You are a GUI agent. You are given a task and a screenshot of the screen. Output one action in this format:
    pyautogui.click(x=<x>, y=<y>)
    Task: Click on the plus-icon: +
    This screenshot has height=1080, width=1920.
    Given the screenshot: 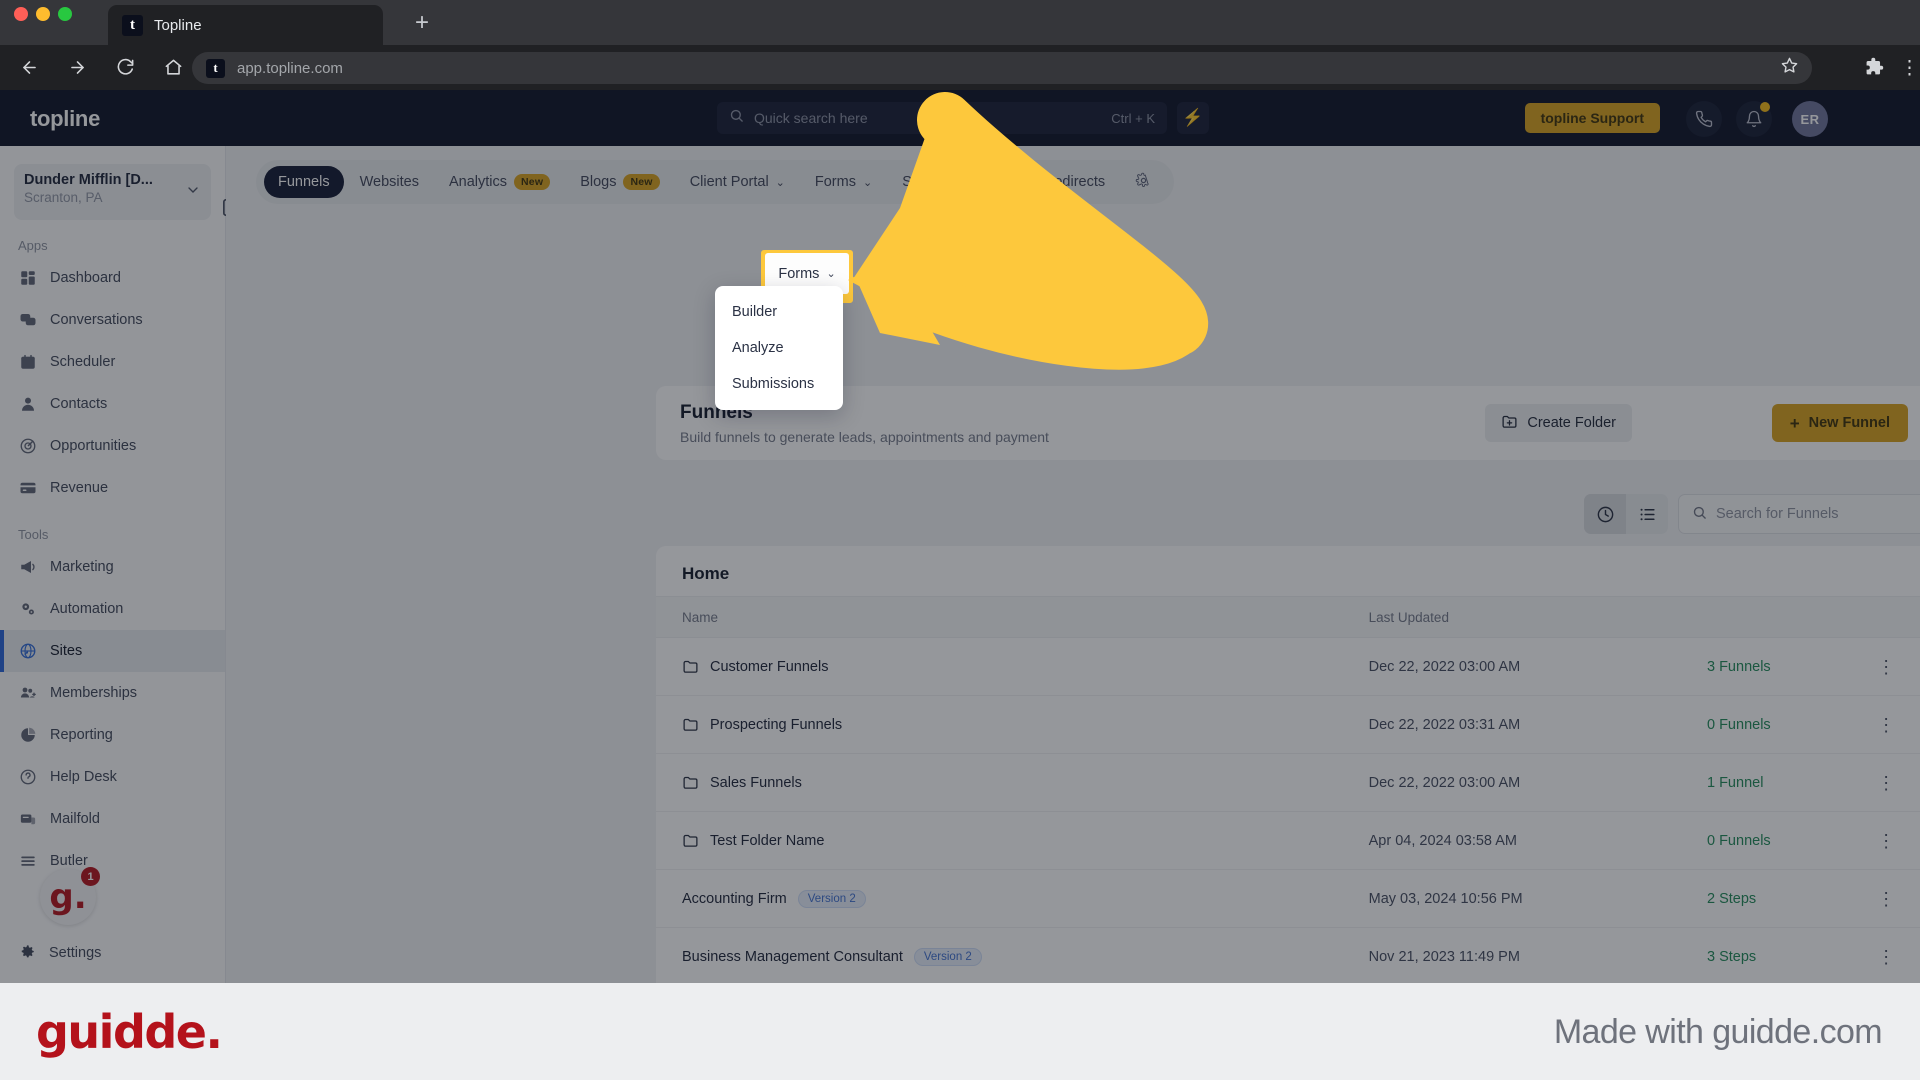 What is the action you would take?
    pyautogui.click(x=1794, y=423)
    